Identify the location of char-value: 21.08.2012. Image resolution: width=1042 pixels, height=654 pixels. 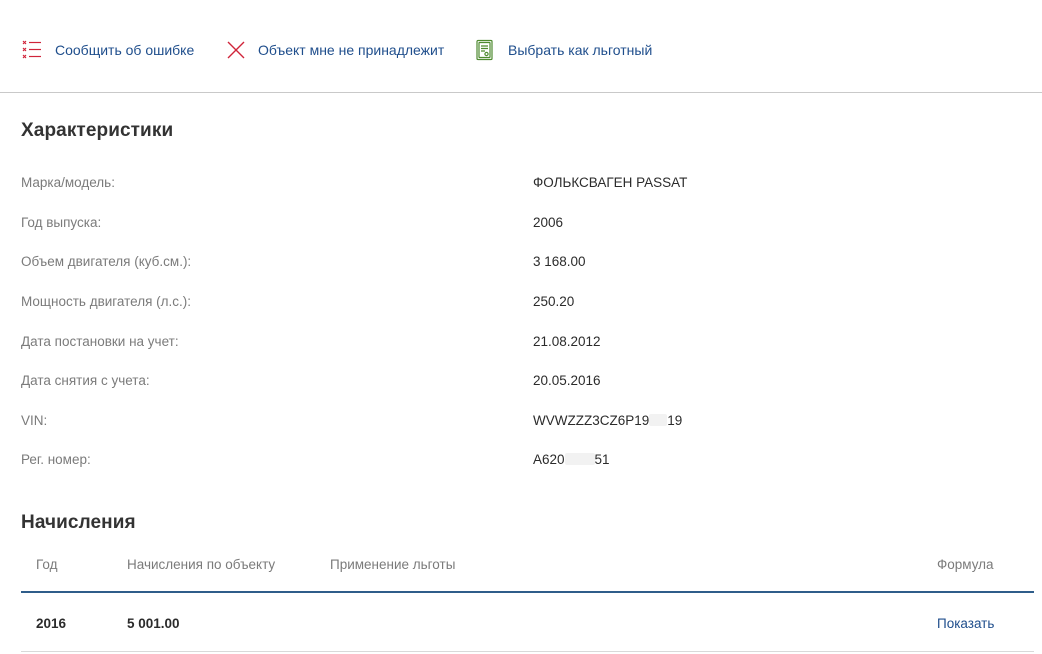
(567, 341).